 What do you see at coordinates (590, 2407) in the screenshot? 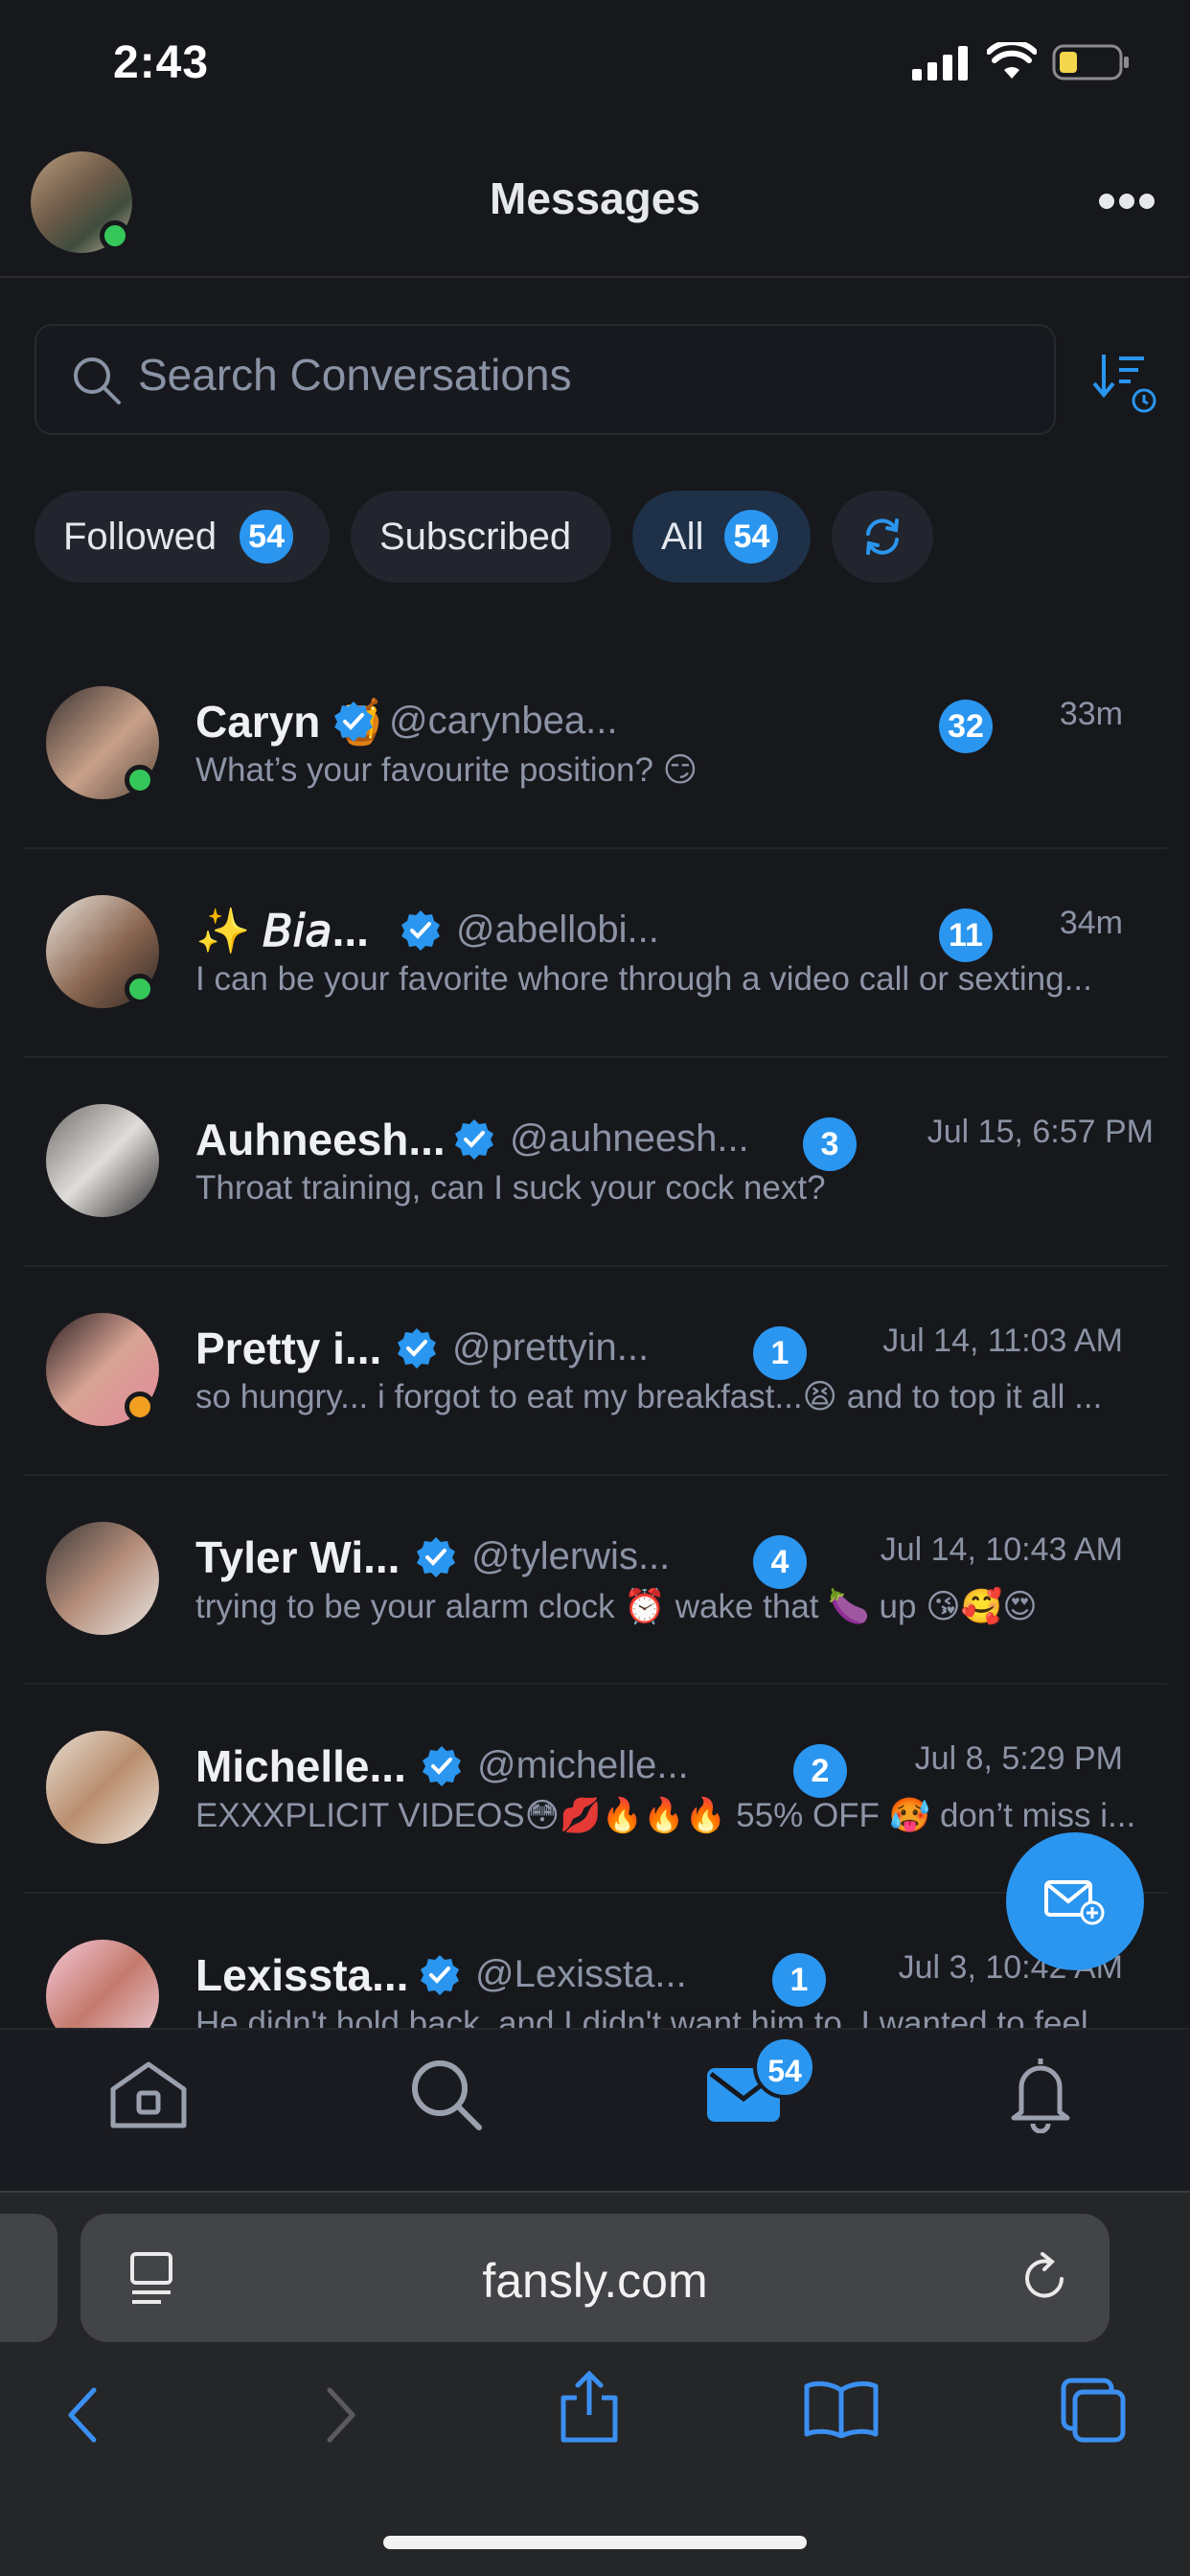
I see `share-icon` at bounding box center [590, 2407].